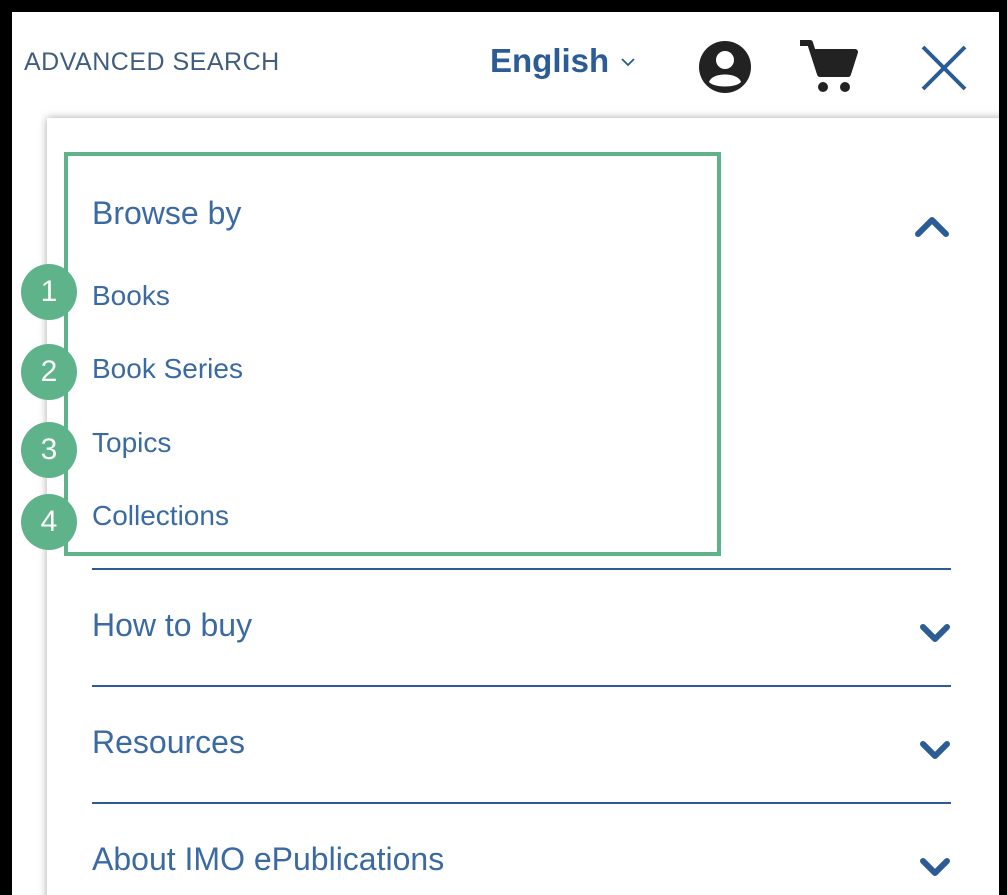  I want to click on chevron-up-icon, so click(932, 226).